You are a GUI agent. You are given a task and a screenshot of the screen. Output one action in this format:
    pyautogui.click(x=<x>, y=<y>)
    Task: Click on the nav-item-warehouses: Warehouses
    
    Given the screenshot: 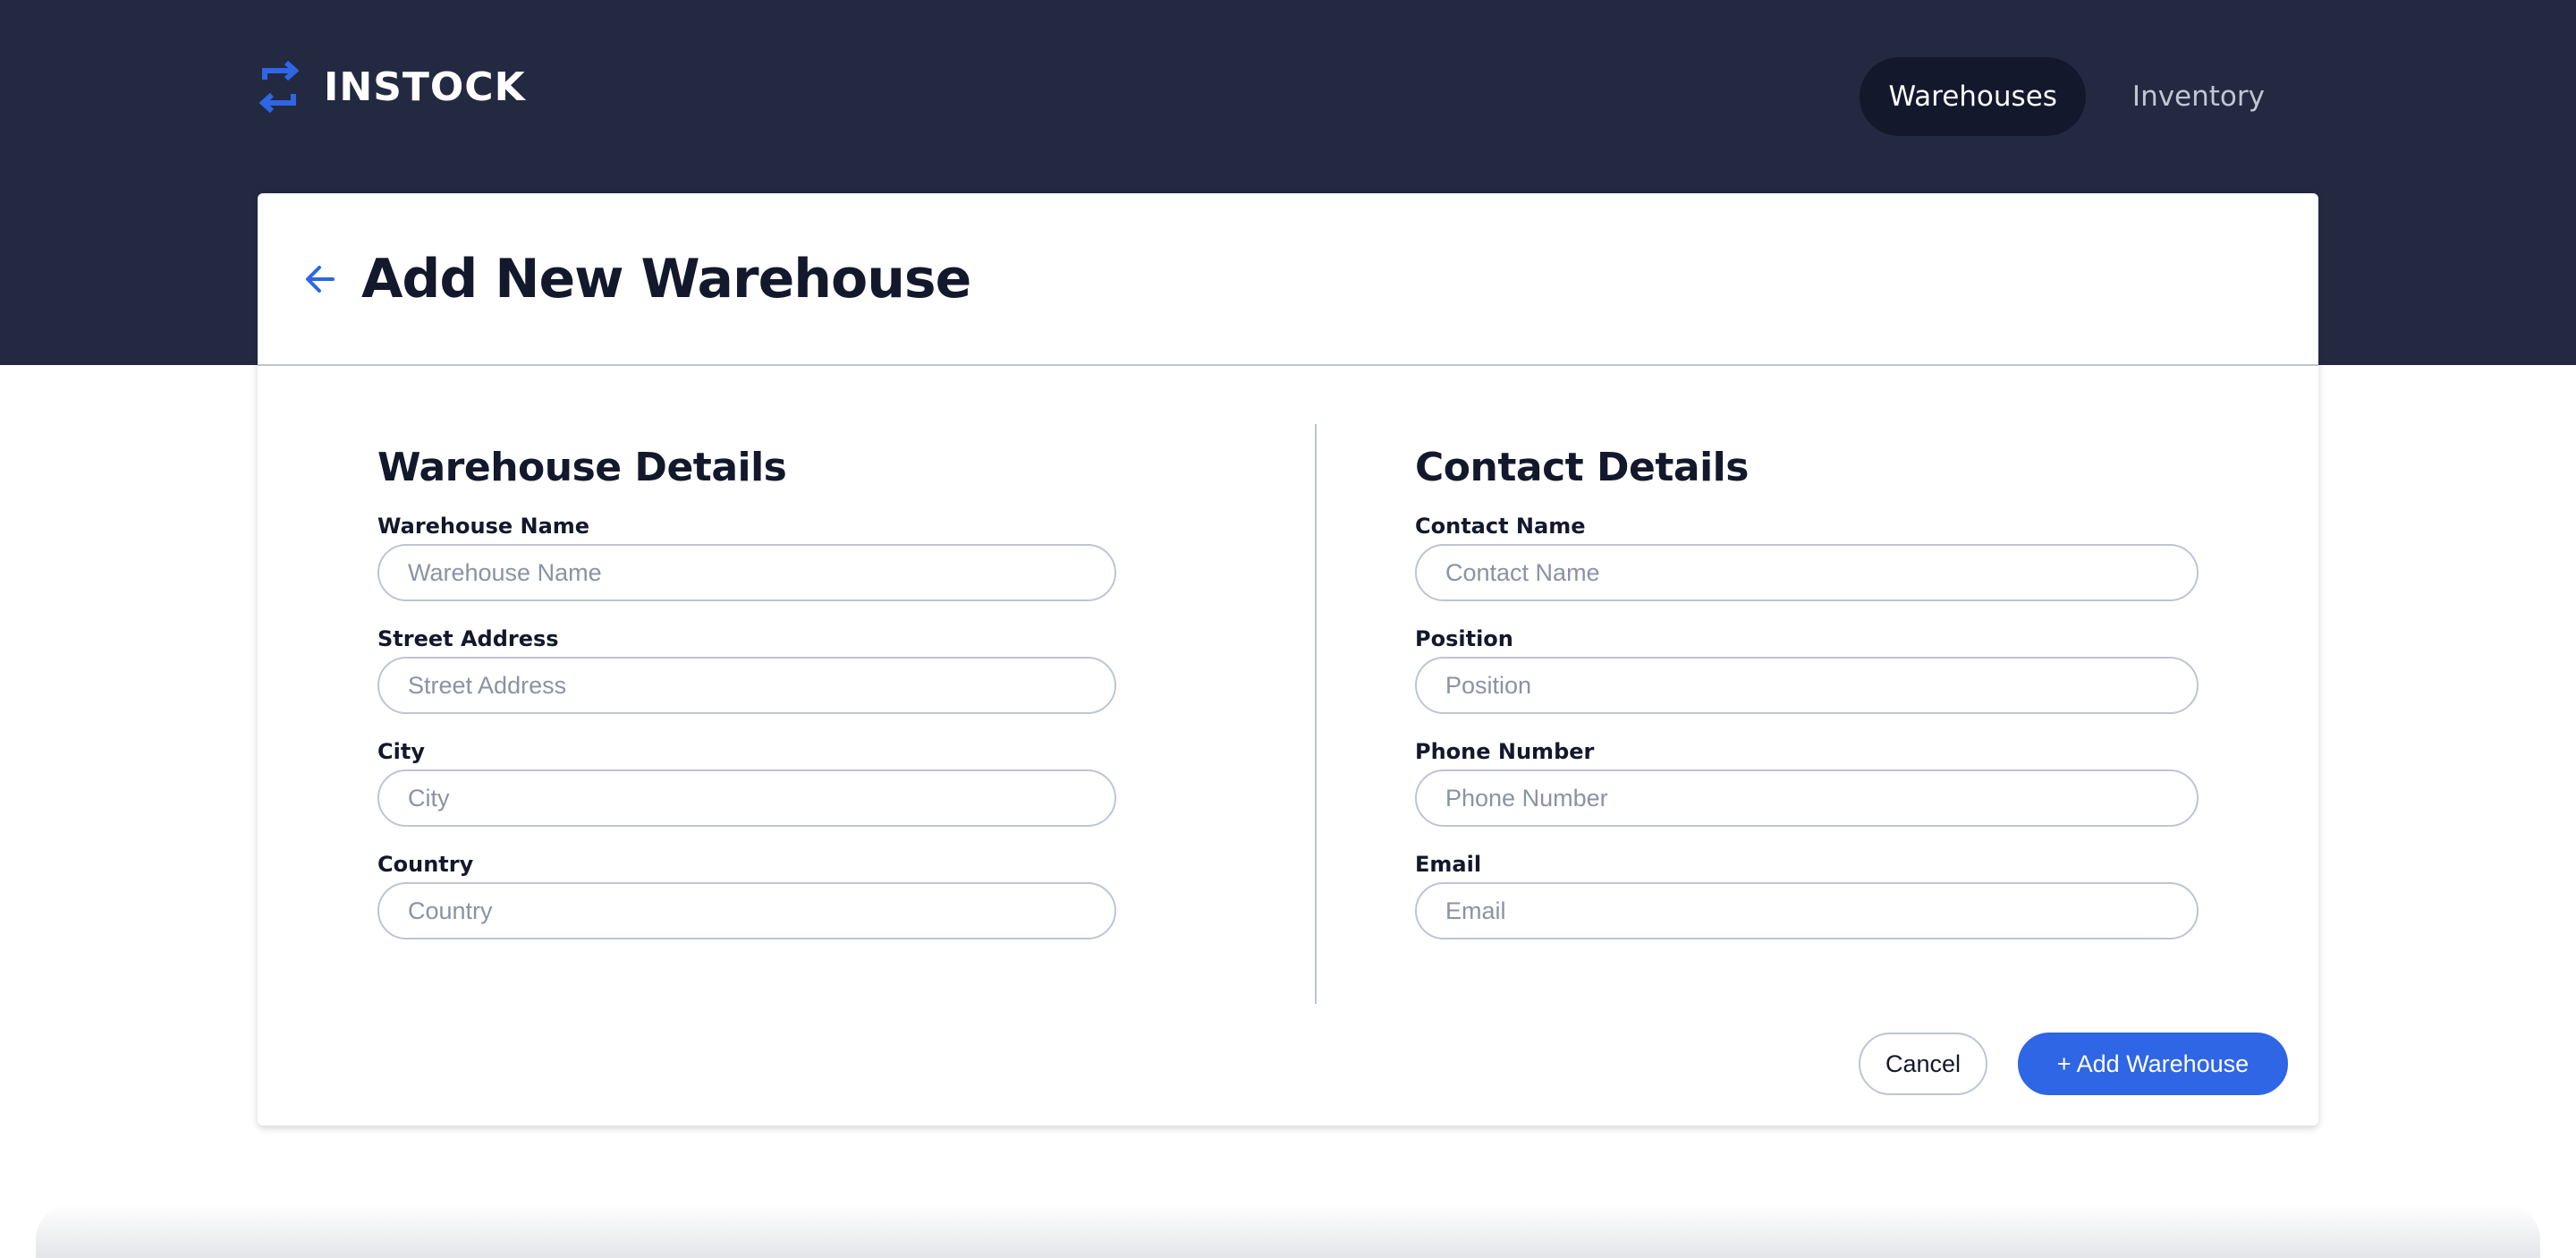 What is the action you would take?
    pyautogui.click(x=1973, y=96)
    